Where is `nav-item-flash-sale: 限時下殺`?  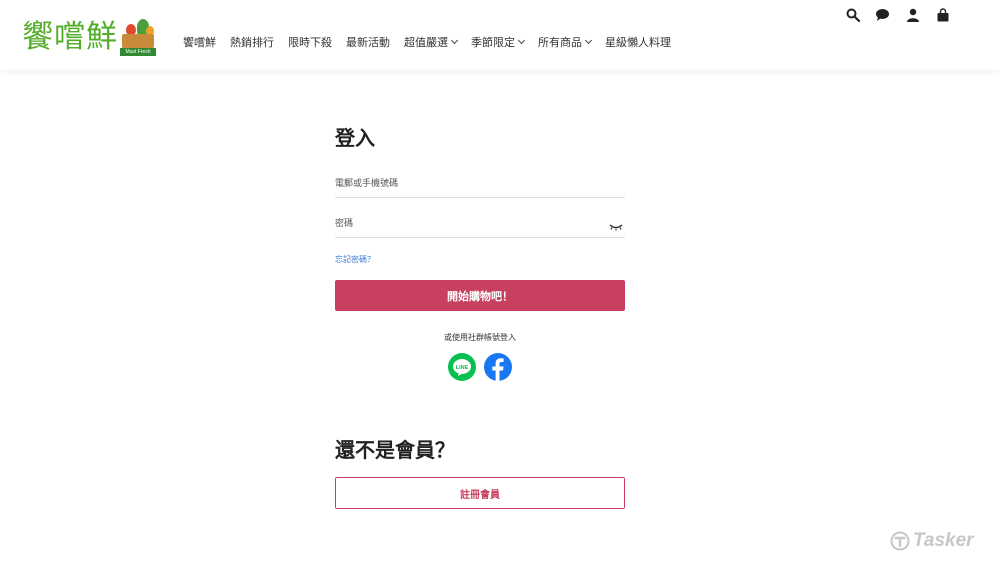 nav-item-flash-sale: 限時下殺 is located at coordinates (310, 42).